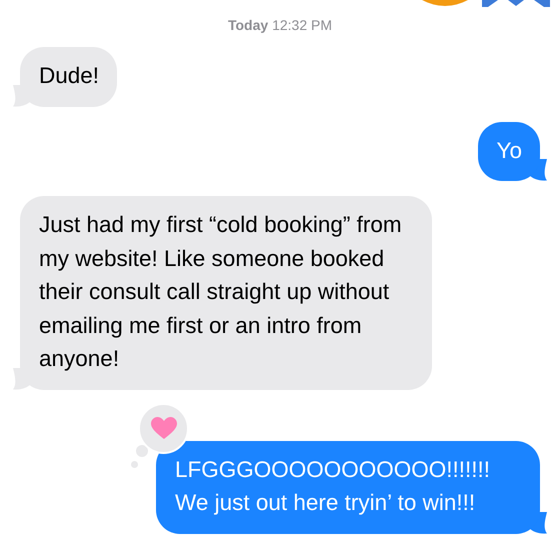  I want to click on sent-message: LFGGGOOOOOOOOOOO!!!!!!! We just out here tryin’ to win!!!, so click(348, 487).